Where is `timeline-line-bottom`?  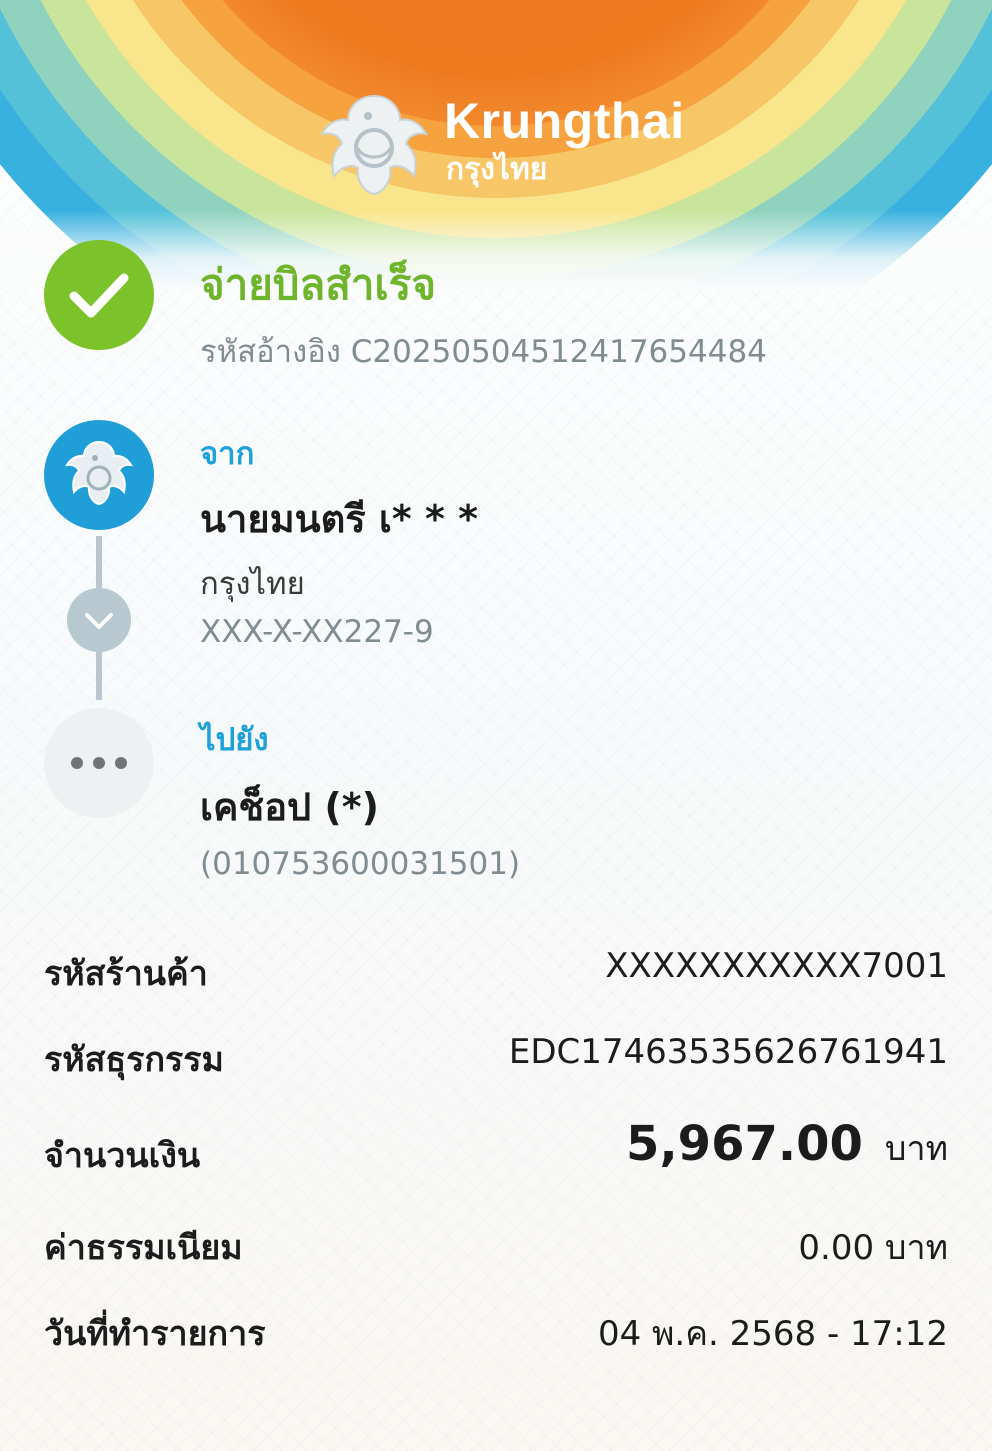
timeline-line-bottom is located at coordinates (99, 676).